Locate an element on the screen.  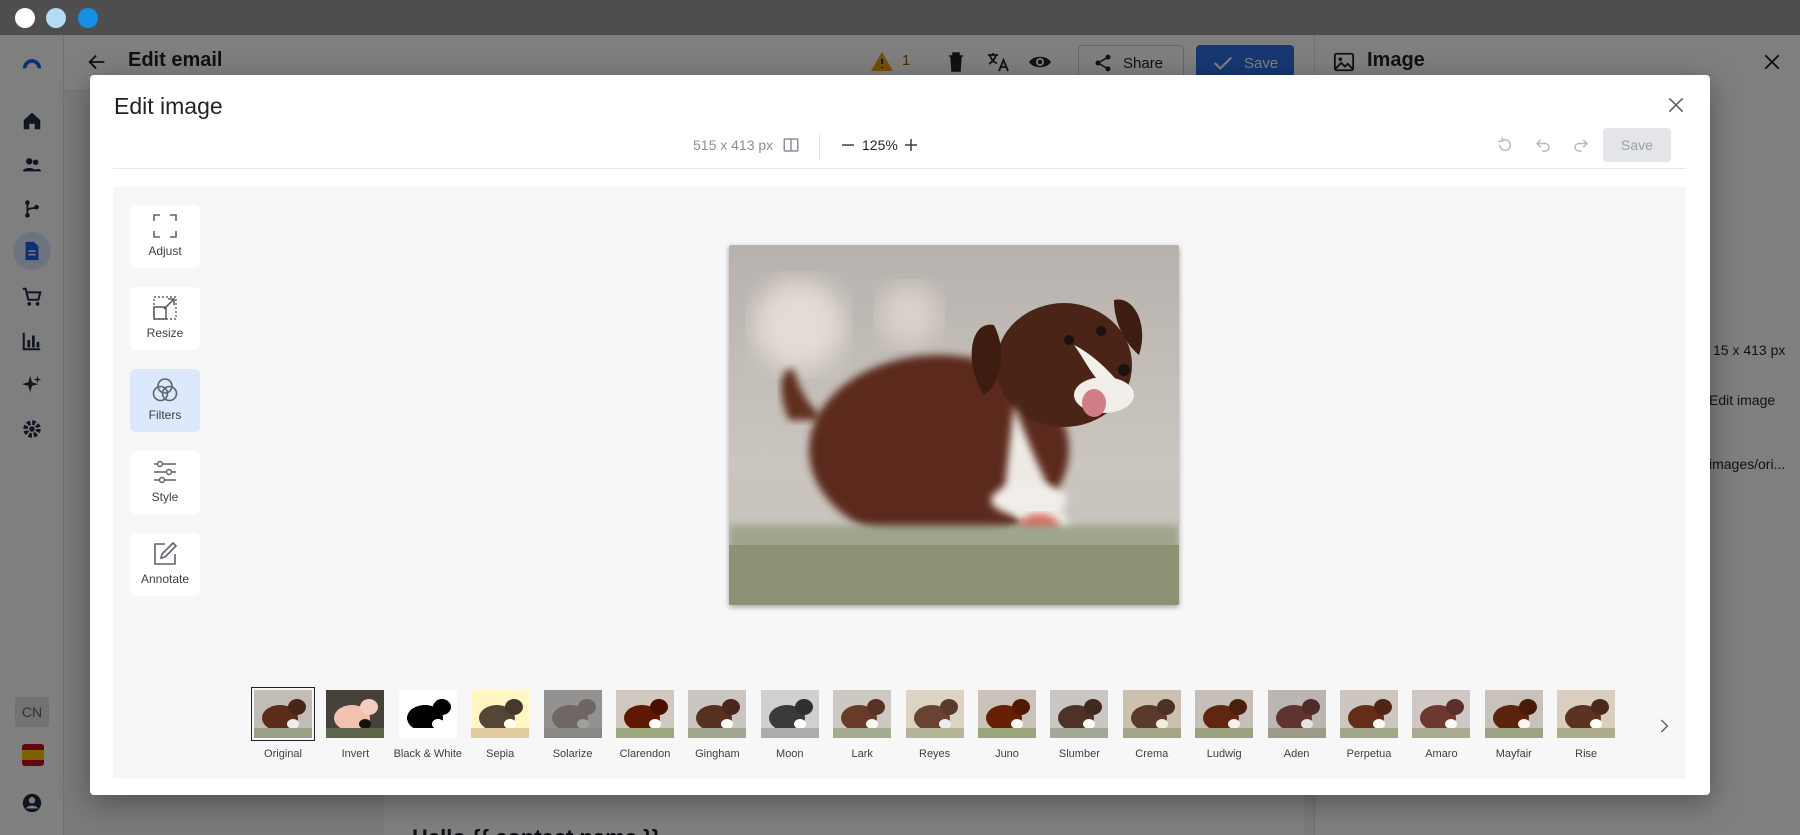
filter-label: Gingham is located at coordinates (717, 754).